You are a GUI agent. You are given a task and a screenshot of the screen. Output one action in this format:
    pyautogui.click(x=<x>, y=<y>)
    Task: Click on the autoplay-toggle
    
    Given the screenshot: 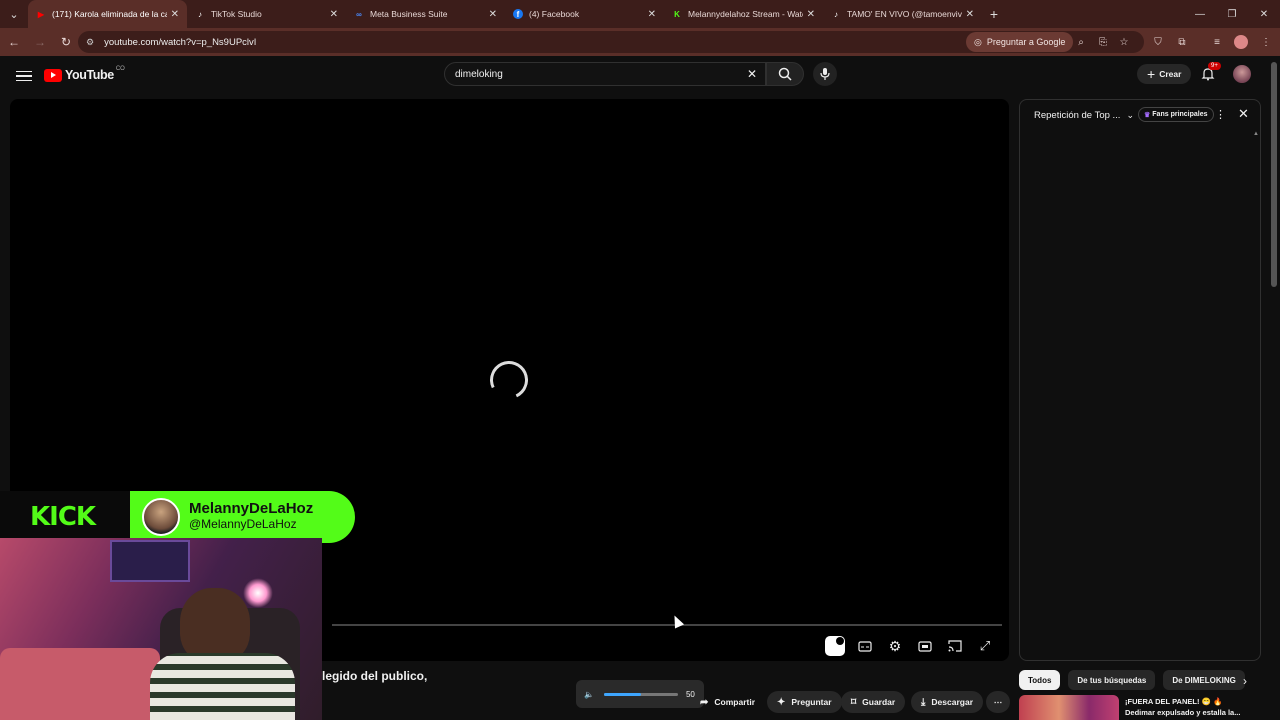 What is the action you would take?
    pyautogui.click(x=835, y=646)
    